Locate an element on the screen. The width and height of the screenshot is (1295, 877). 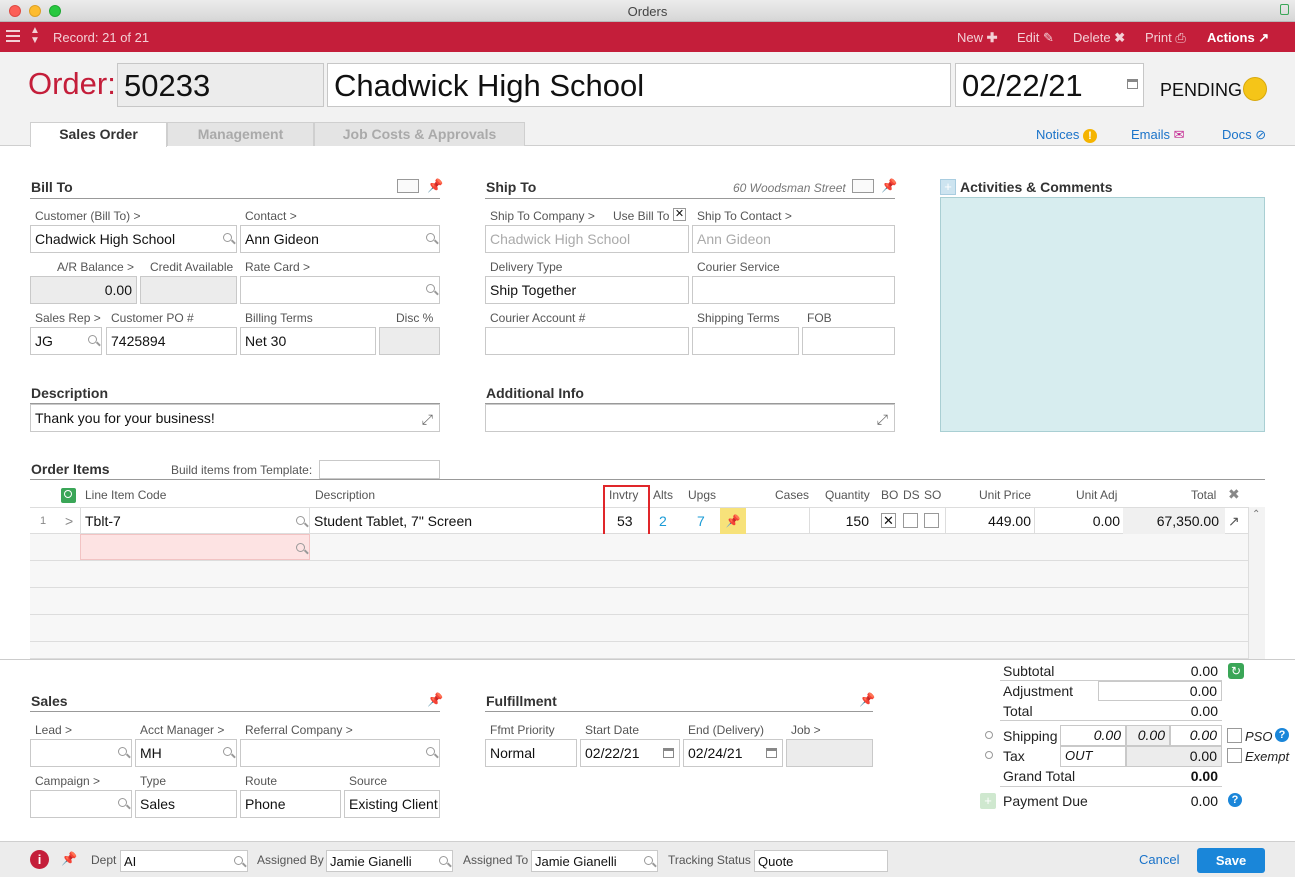
rate-card-label: Rate Card > is located at coordinates (277, 267).